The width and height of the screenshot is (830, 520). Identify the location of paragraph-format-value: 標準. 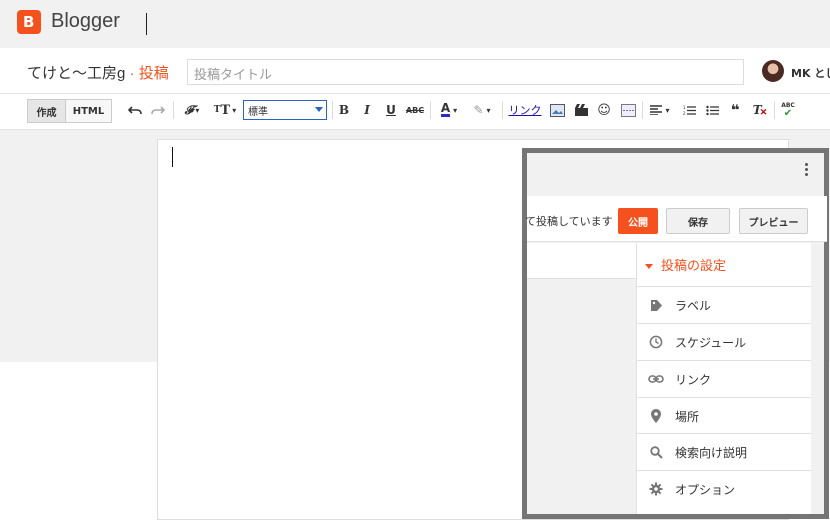
(258, 112).